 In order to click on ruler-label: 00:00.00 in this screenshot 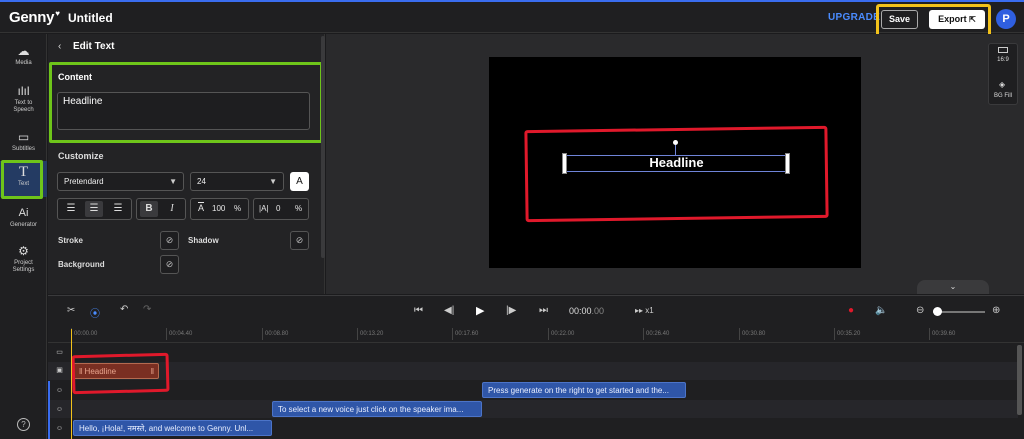, I will do `click(86, 334)`.